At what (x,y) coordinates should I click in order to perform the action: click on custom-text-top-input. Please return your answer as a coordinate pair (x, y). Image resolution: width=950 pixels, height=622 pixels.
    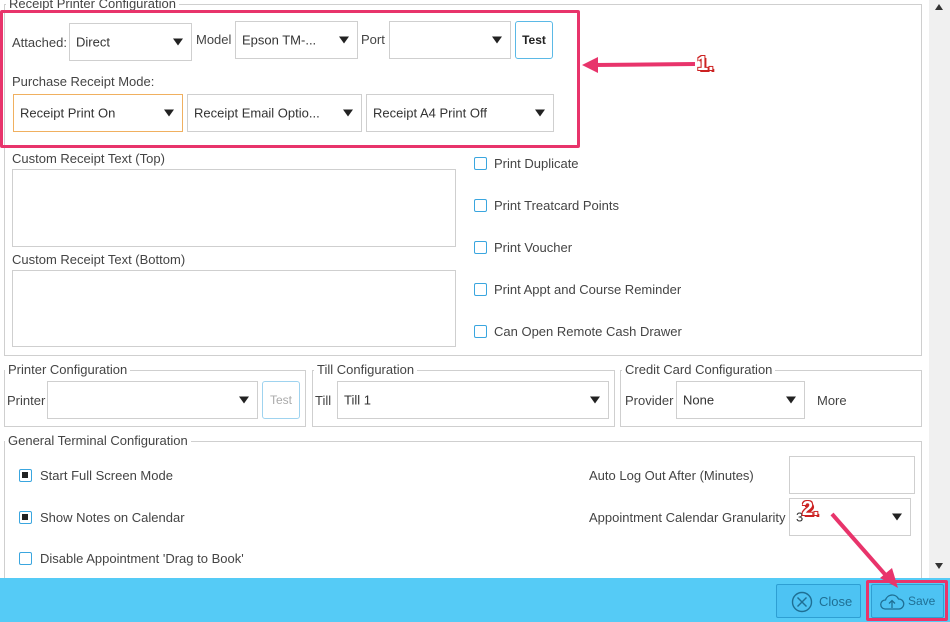
    Looking at the image, I should click on (234, 208).